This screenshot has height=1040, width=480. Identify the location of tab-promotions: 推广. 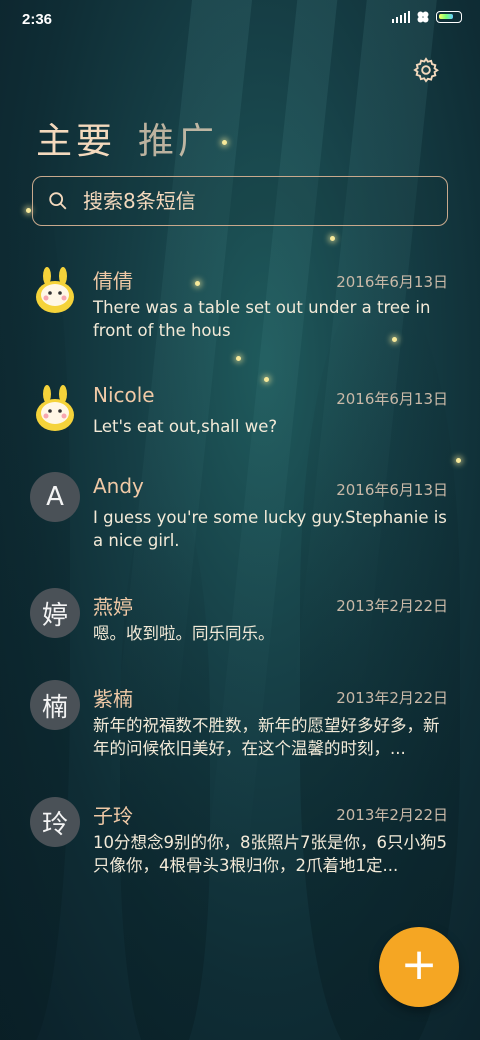
(178, 138).